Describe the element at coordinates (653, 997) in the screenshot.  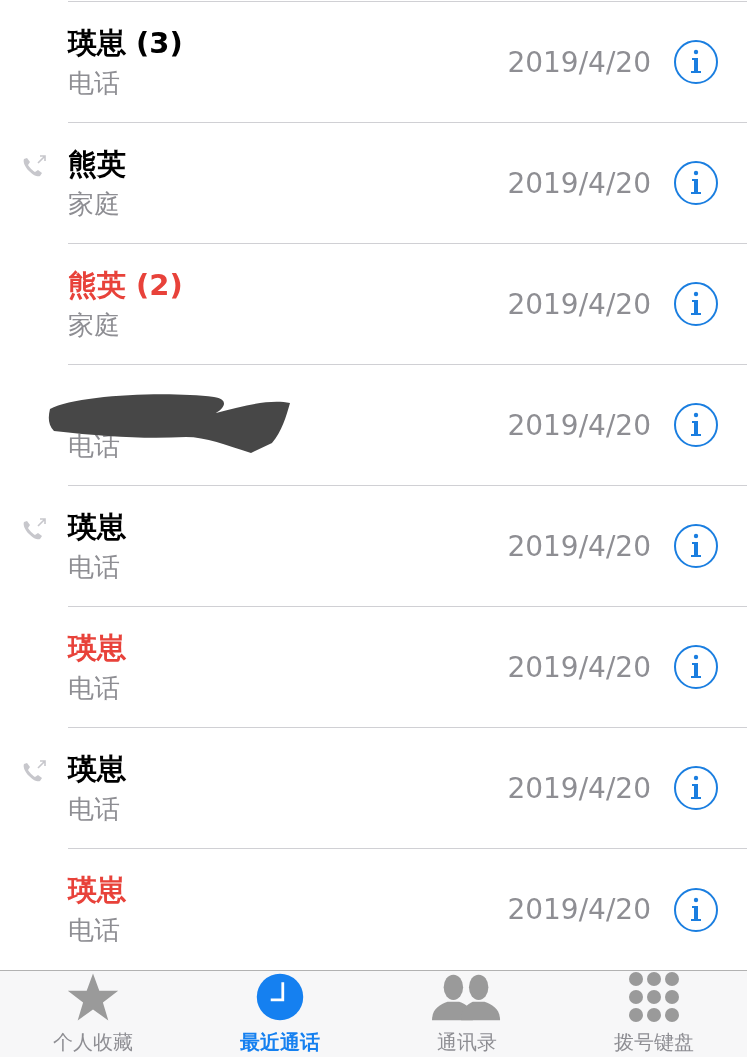
I see `keypad-icon` at that location.